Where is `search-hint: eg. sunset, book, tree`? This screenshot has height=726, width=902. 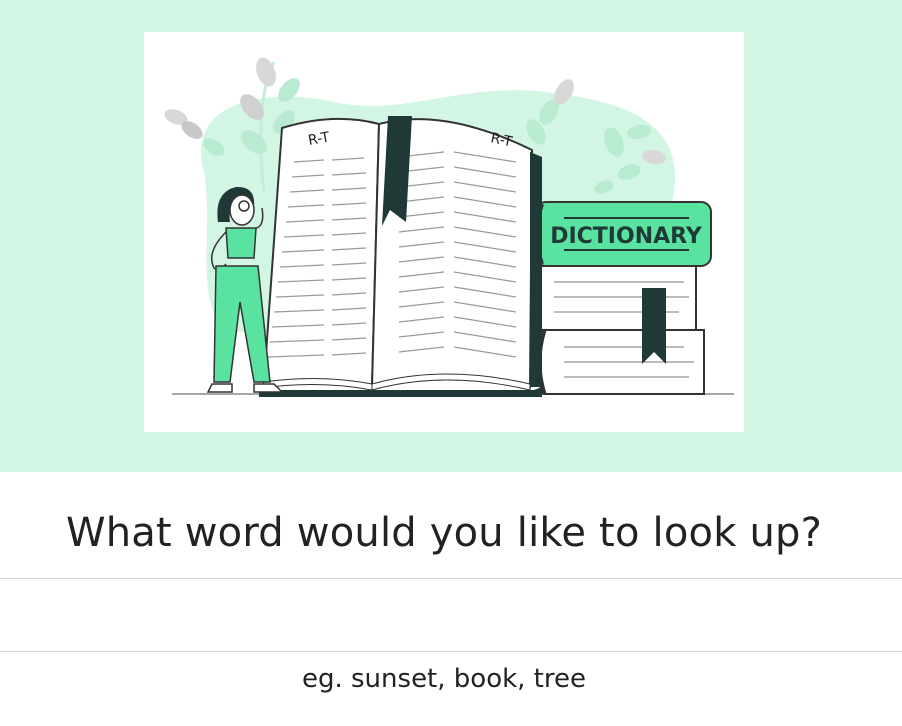 search-hint: eg. sunset, book, tree is located at coordinates (443, 679).